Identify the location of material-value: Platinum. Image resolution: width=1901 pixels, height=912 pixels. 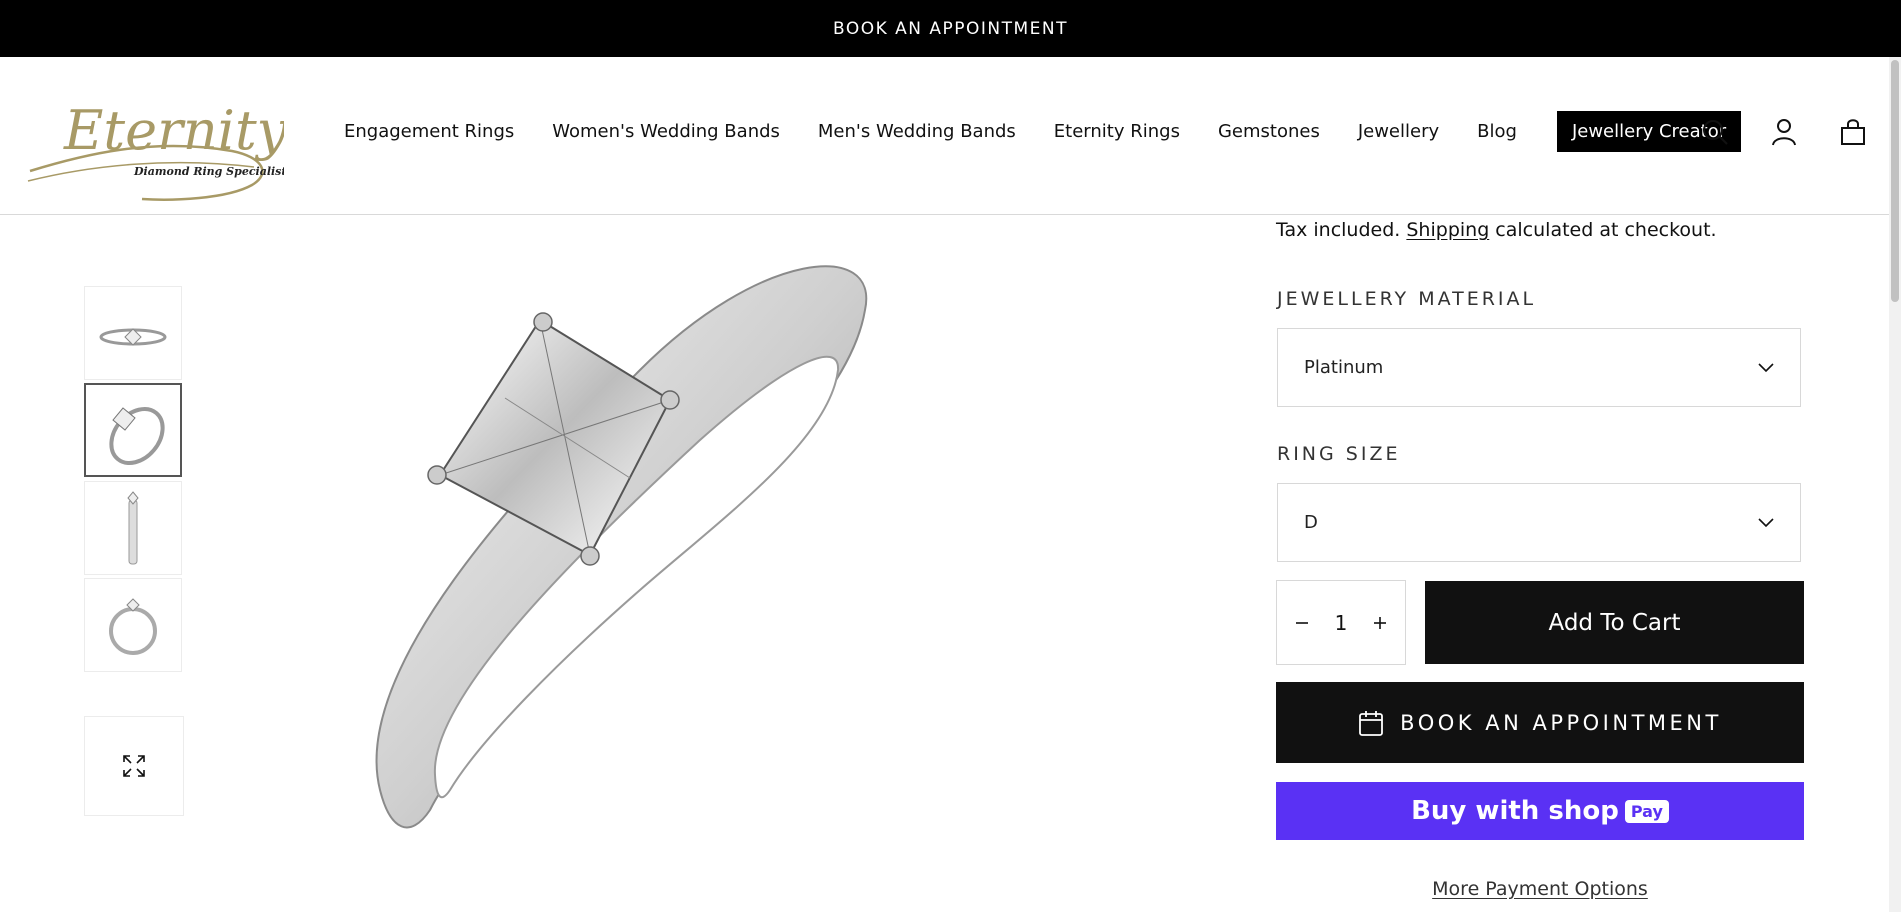
(1344, 367).